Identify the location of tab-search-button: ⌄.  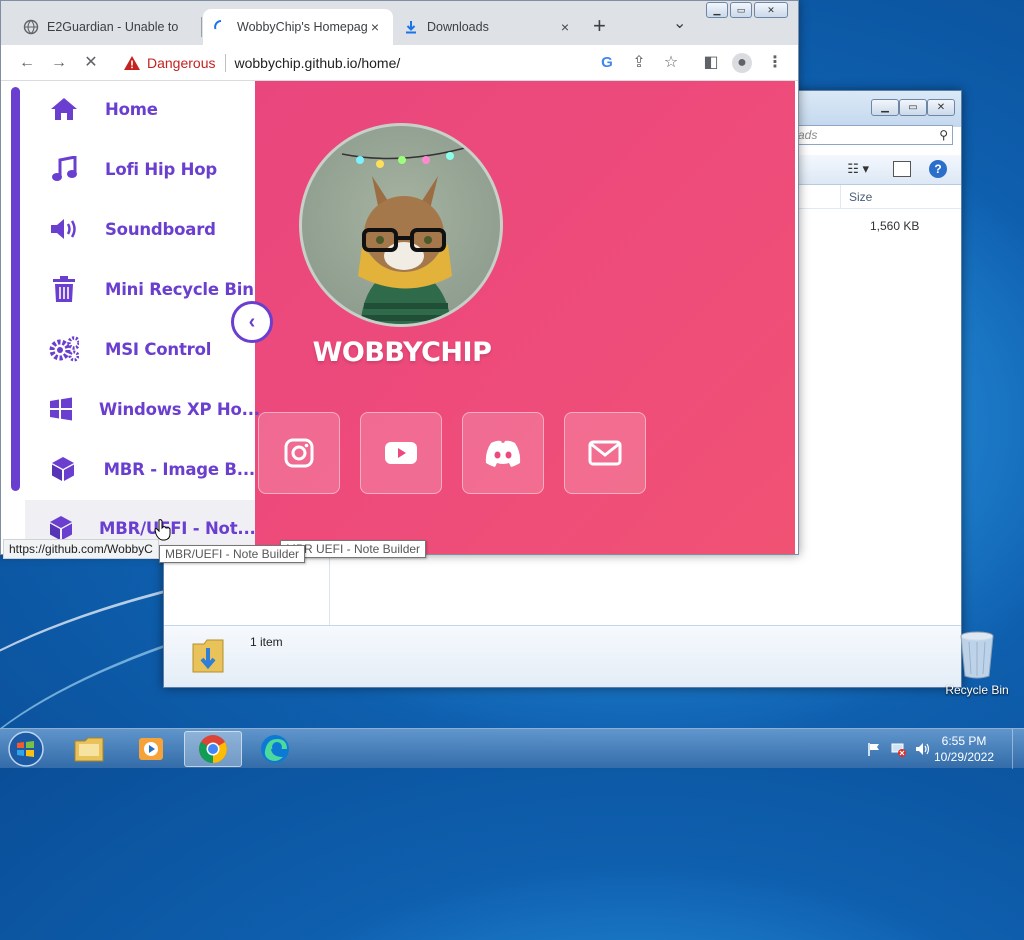
(679, 23).